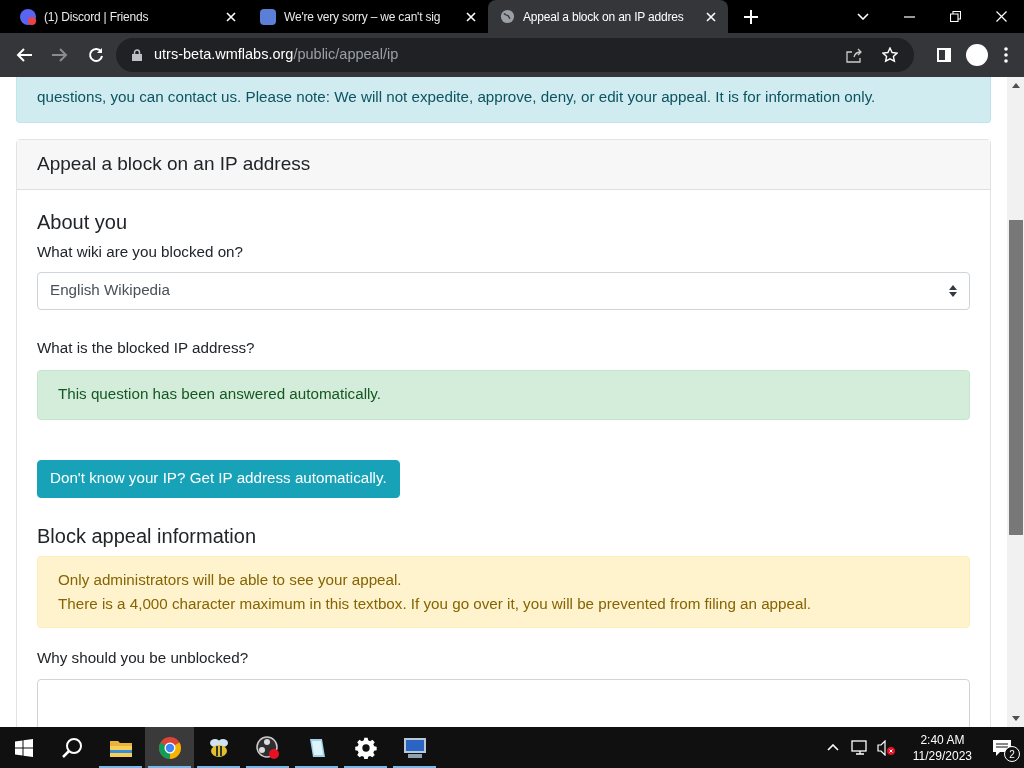  I want to click on reload-icon, so click(96, 55).